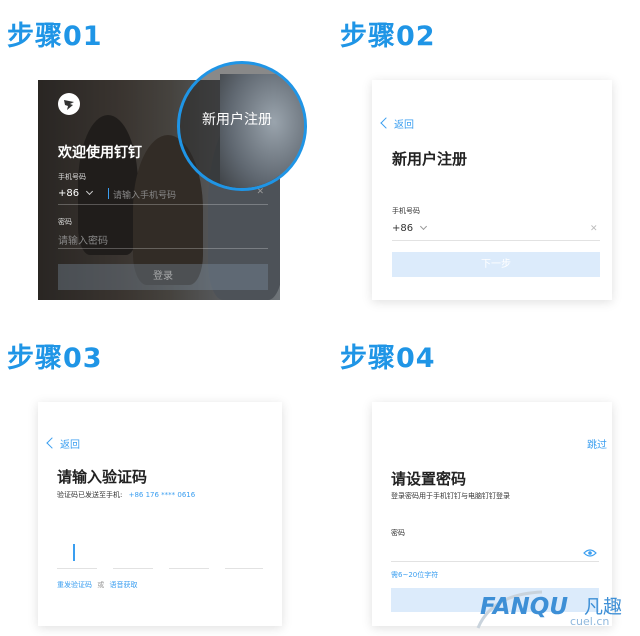  Describe the element at coordinates (415, 575) in the screenshot. I see `password-hint: 需6~20位字符` at that location.